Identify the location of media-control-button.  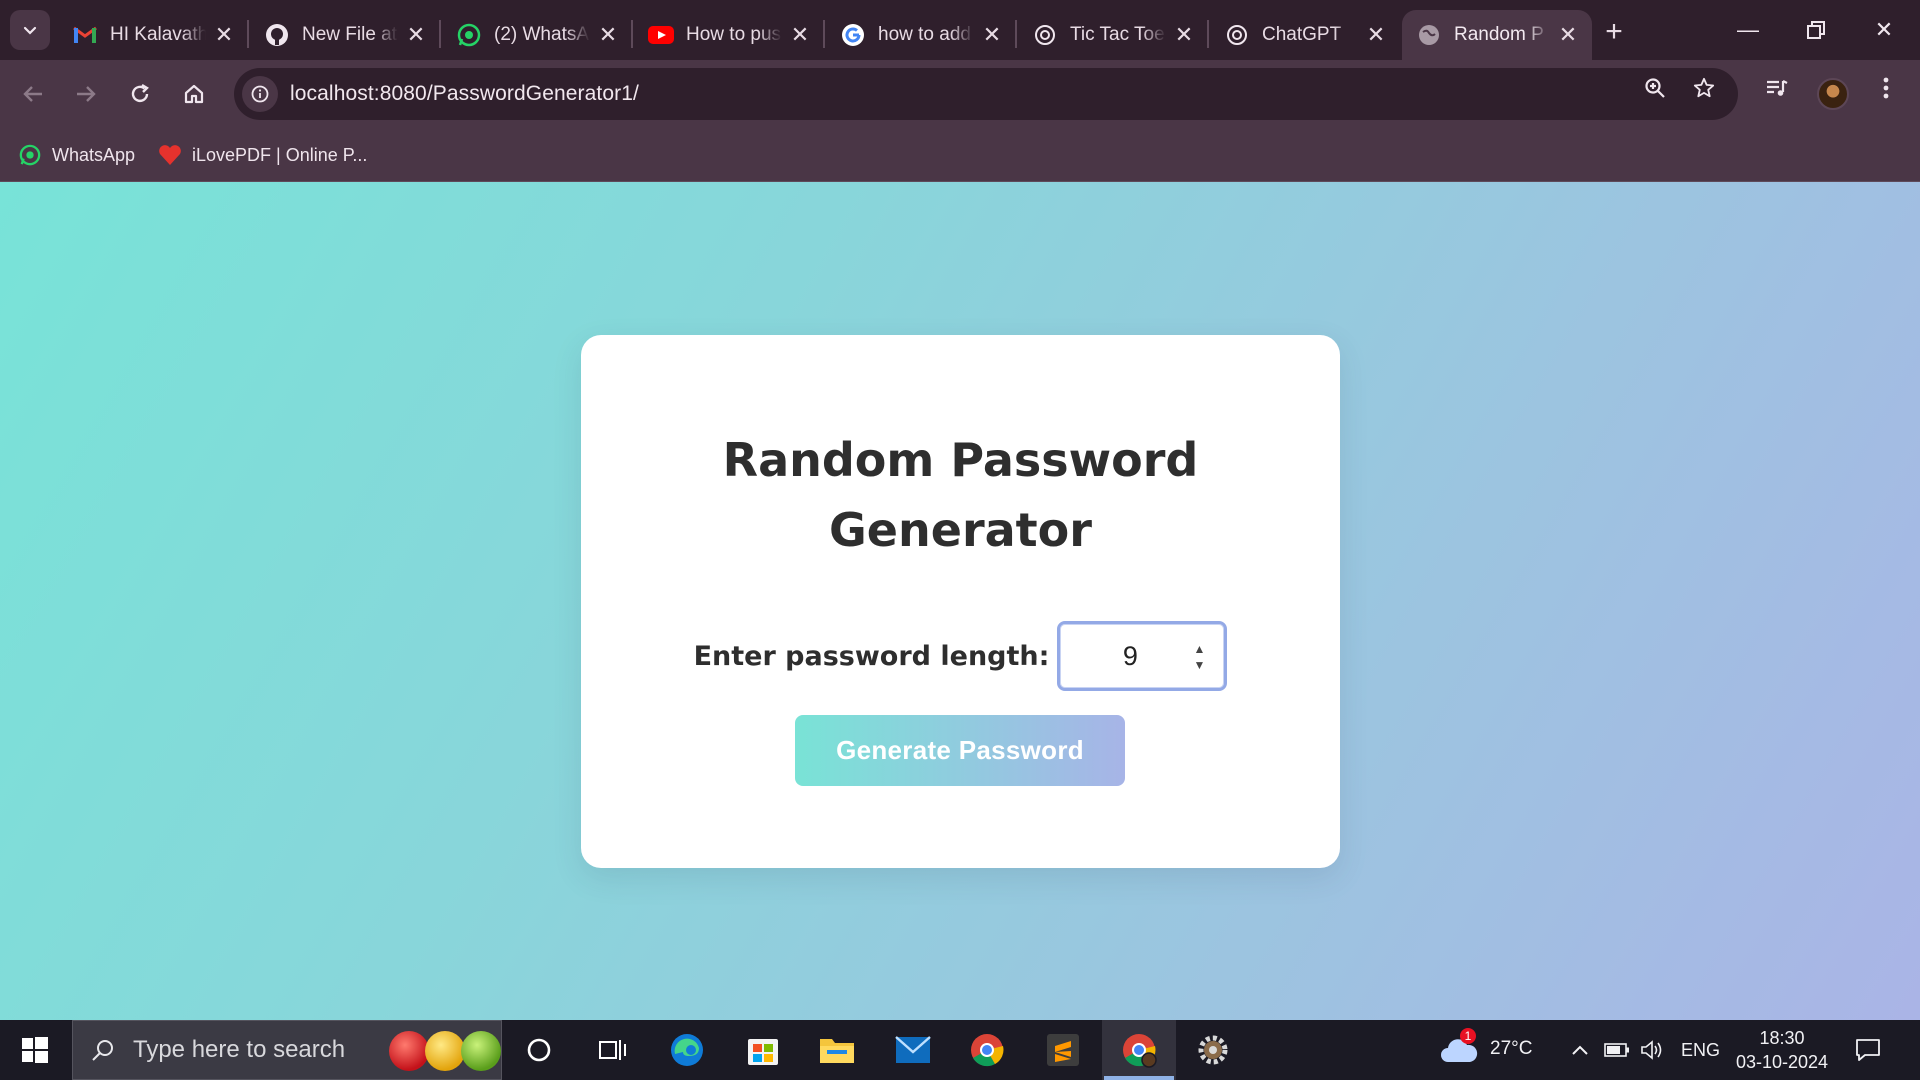
(1777, 88).